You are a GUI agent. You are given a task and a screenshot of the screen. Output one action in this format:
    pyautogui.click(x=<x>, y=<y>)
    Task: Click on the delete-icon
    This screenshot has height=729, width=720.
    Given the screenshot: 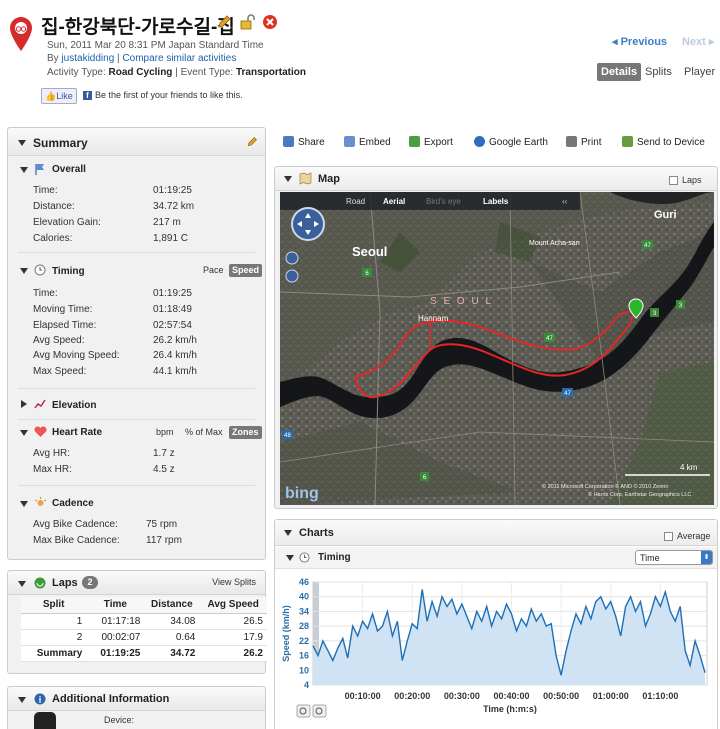 What is the action you would take?
    pyautogui.click(x=270, y=22)
    